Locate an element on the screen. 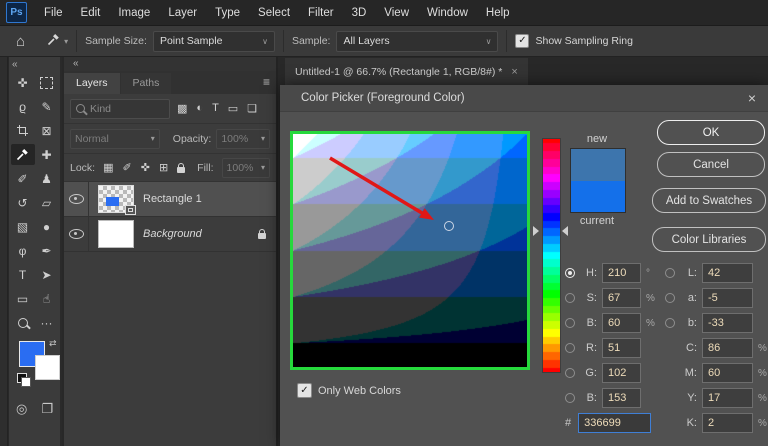 Image resolution: width=768 pixels, height=446 pixels. layer-name: Background is located at coordinates (172, 234).